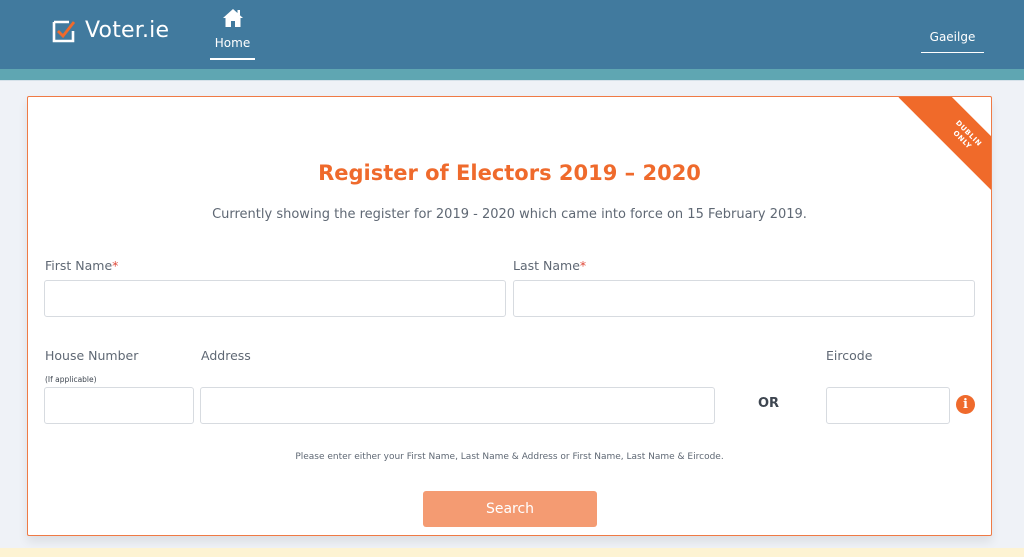  I want to click on brand-logo: Voter.ie, so click(110, 30).